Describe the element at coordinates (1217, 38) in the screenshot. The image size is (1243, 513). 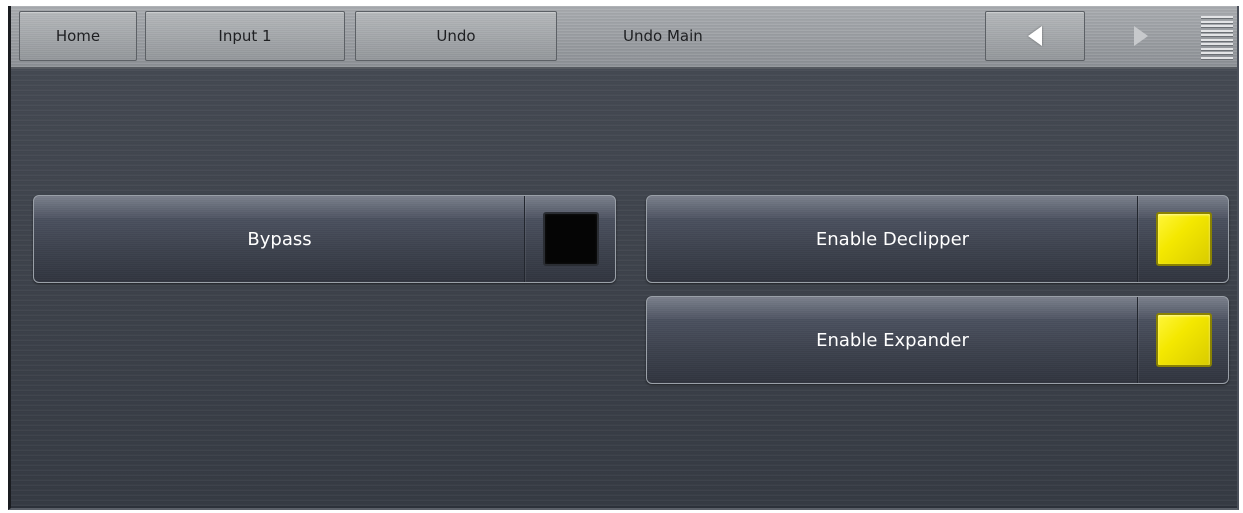
I see `menu-icon` at that location.